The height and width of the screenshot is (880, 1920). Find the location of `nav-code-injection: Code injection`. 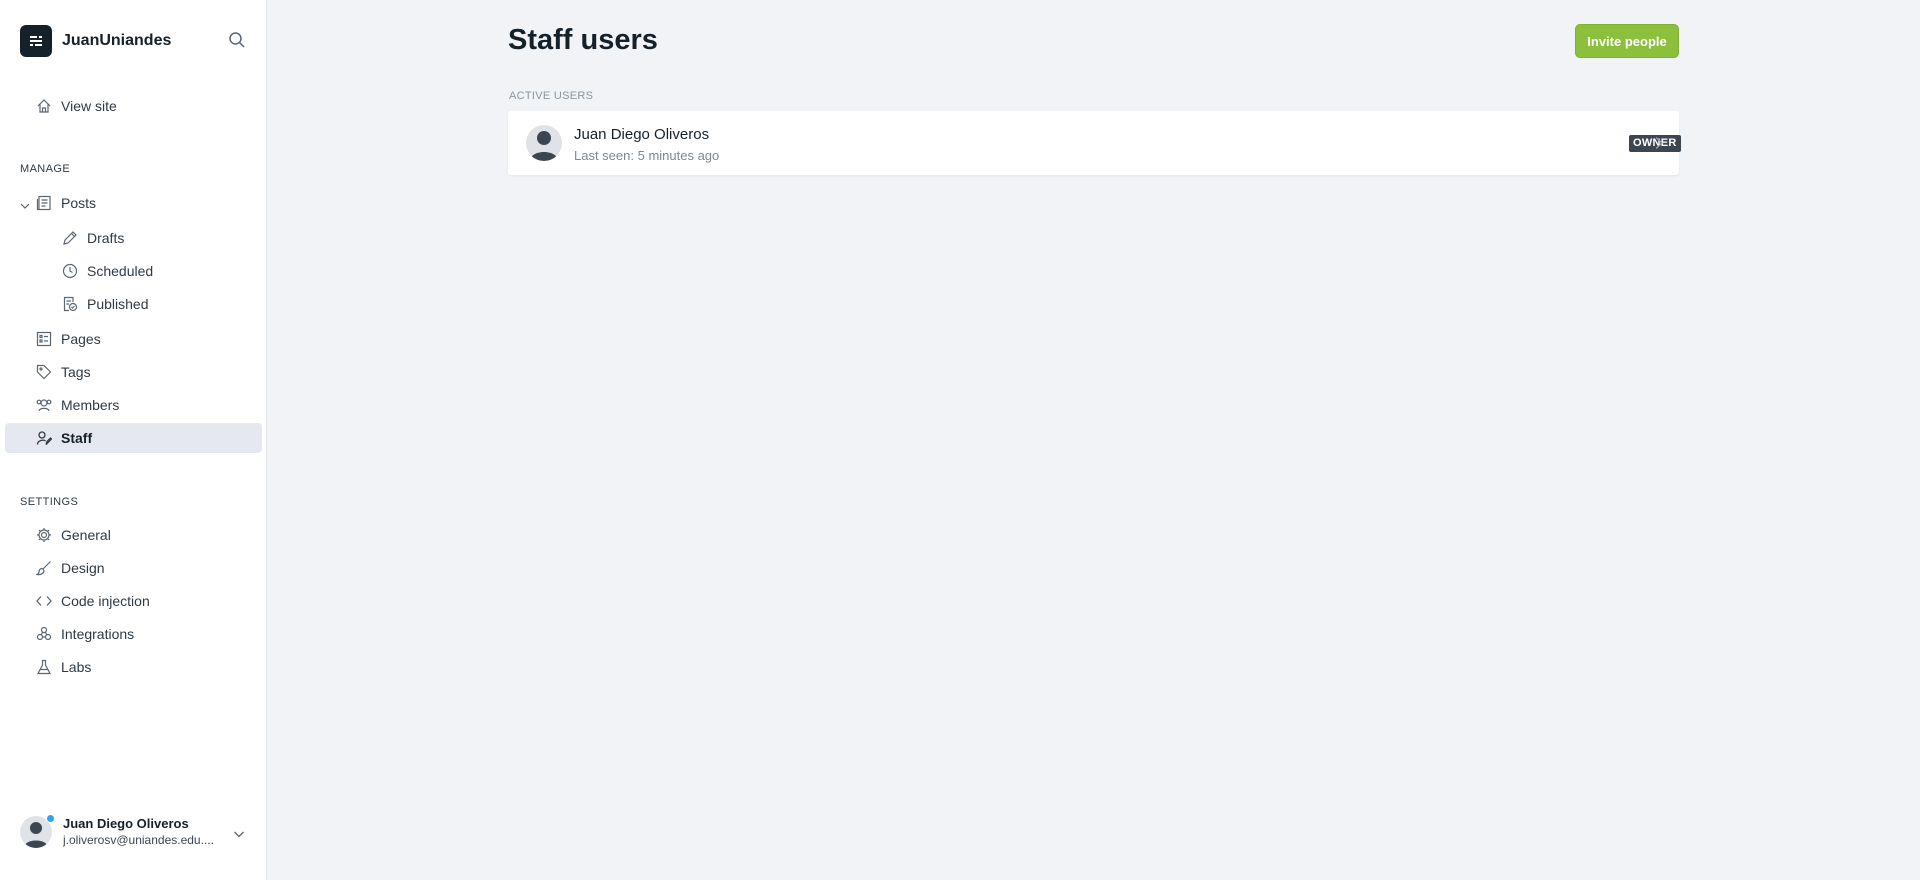

nav-code-injection: Code injection is located at coordinates (133, 601).